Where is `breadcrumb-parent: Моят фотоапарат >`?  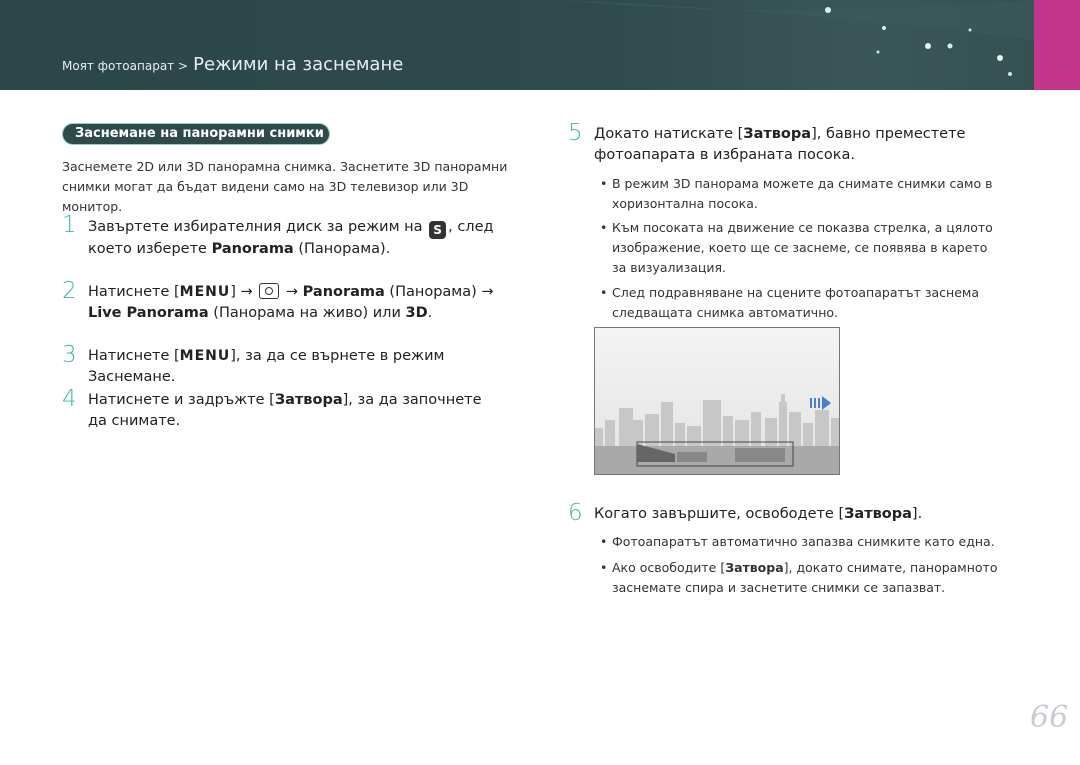 breadcrumb-parent: Моят фотоапарат > is located at coordinates (125, 66).